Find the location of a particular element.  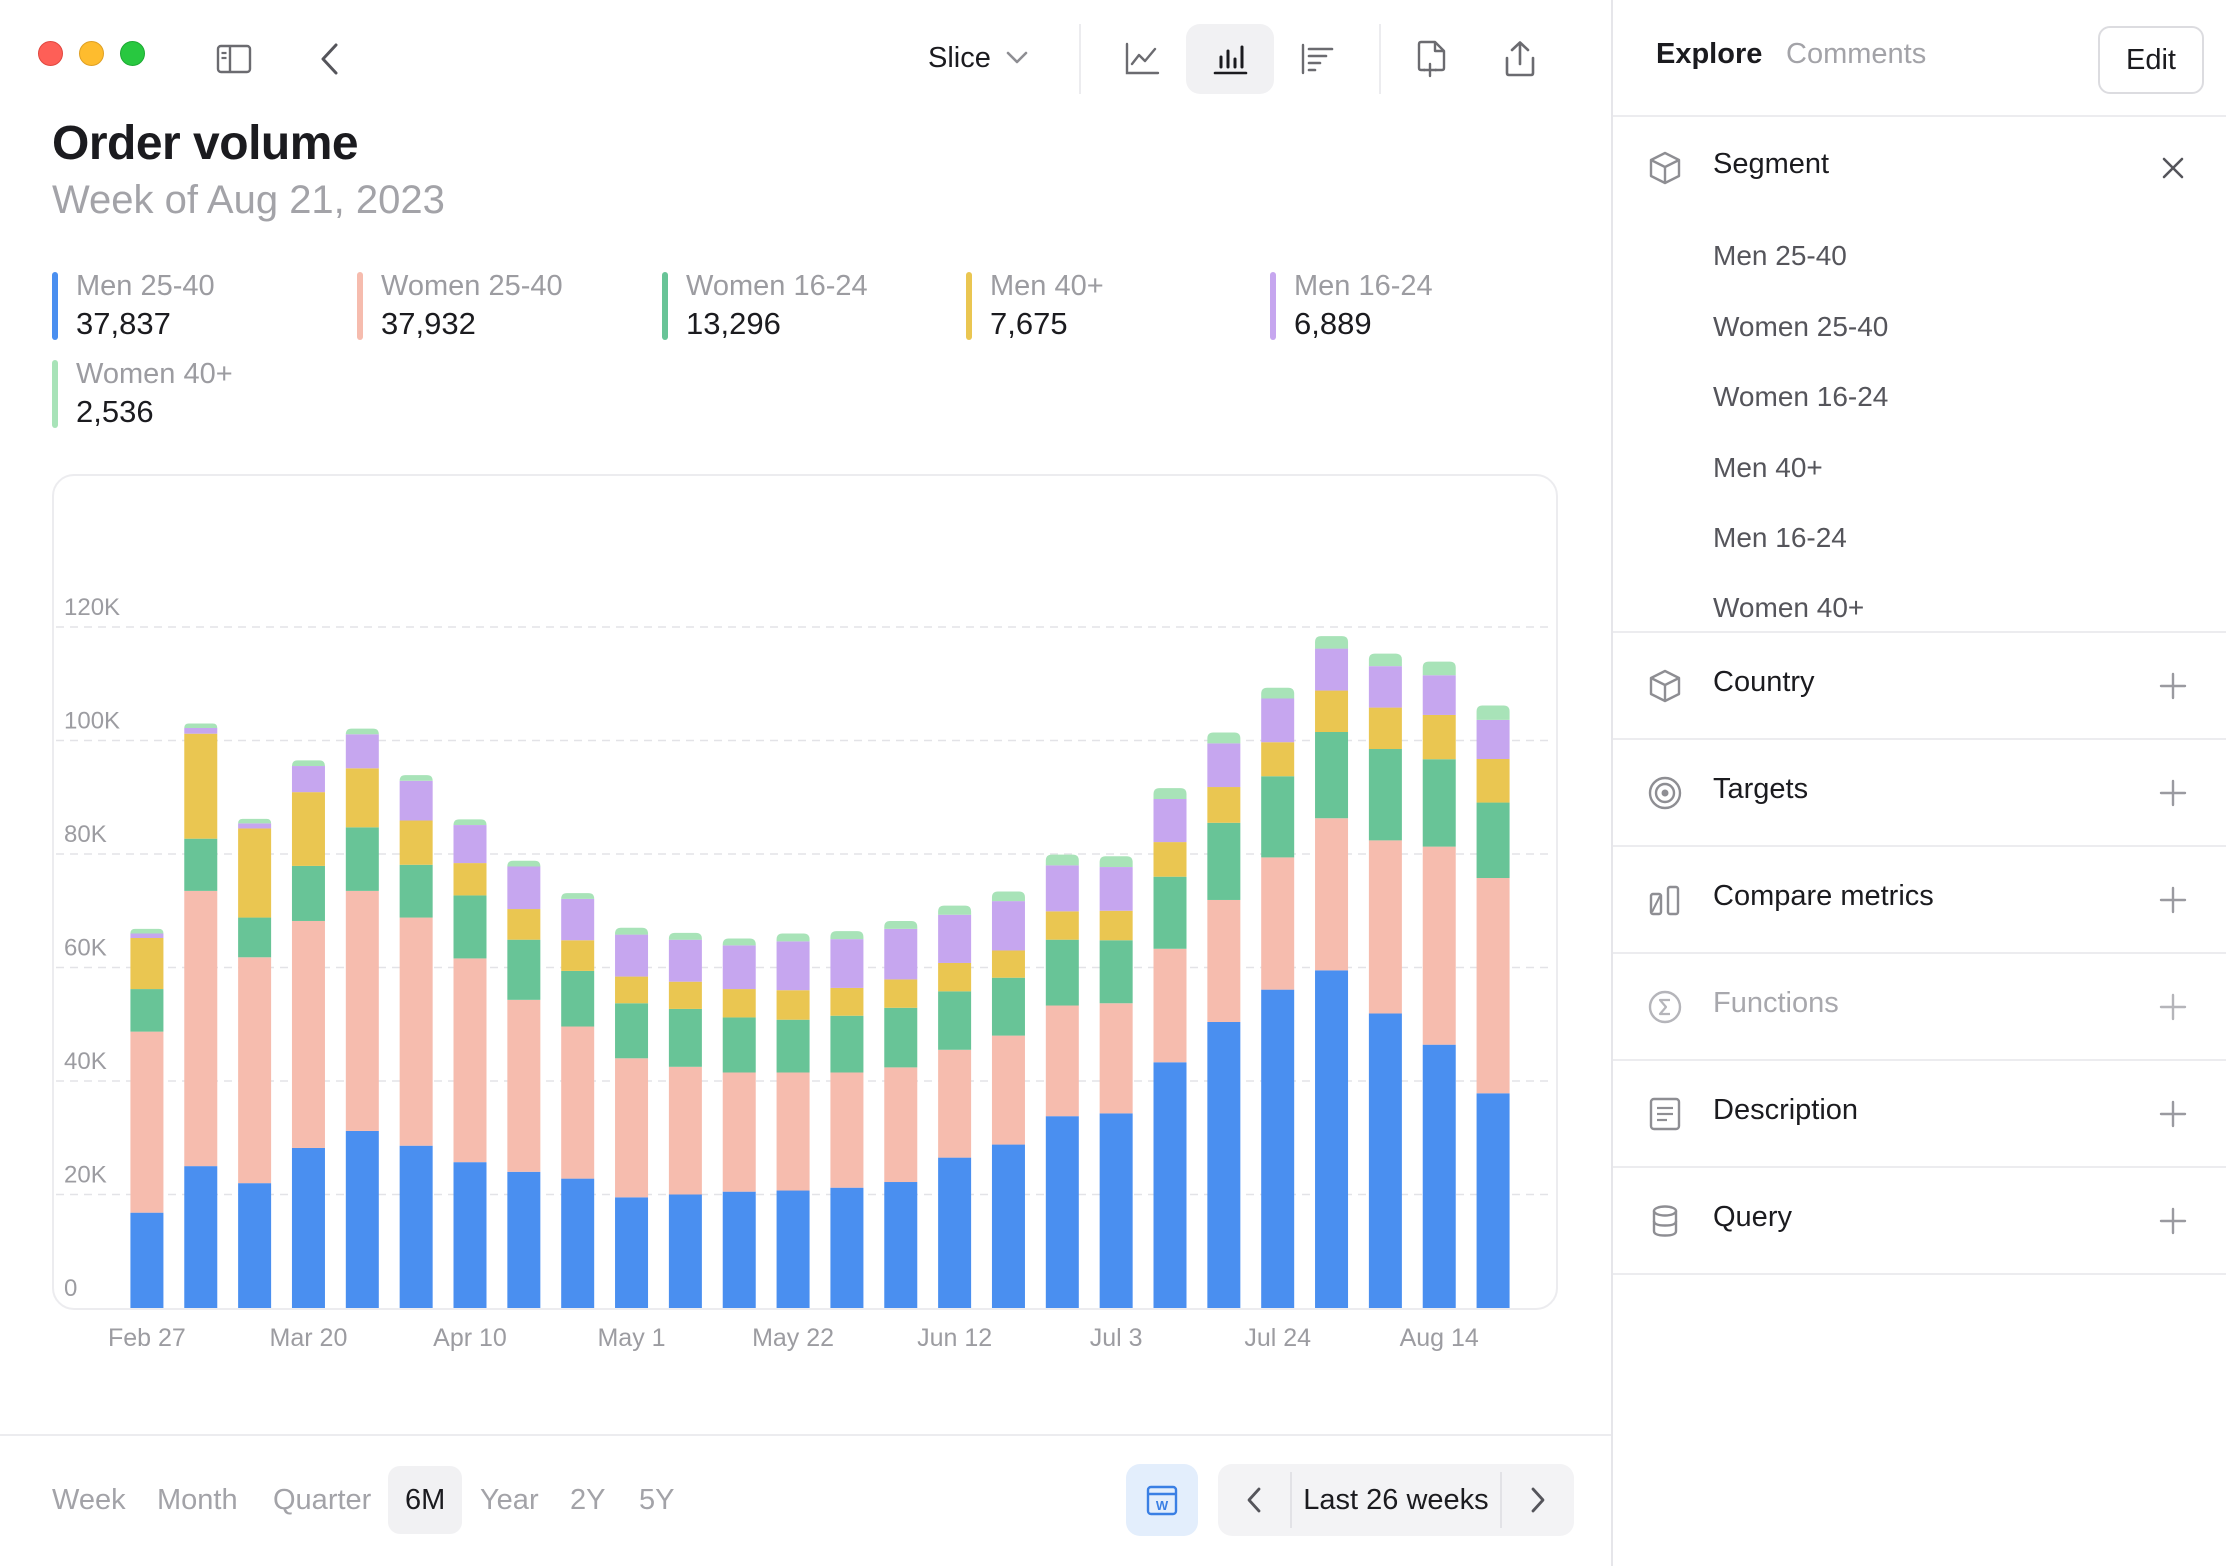

segment-option: Women 25-40 is located at coordinates (1800, 327).